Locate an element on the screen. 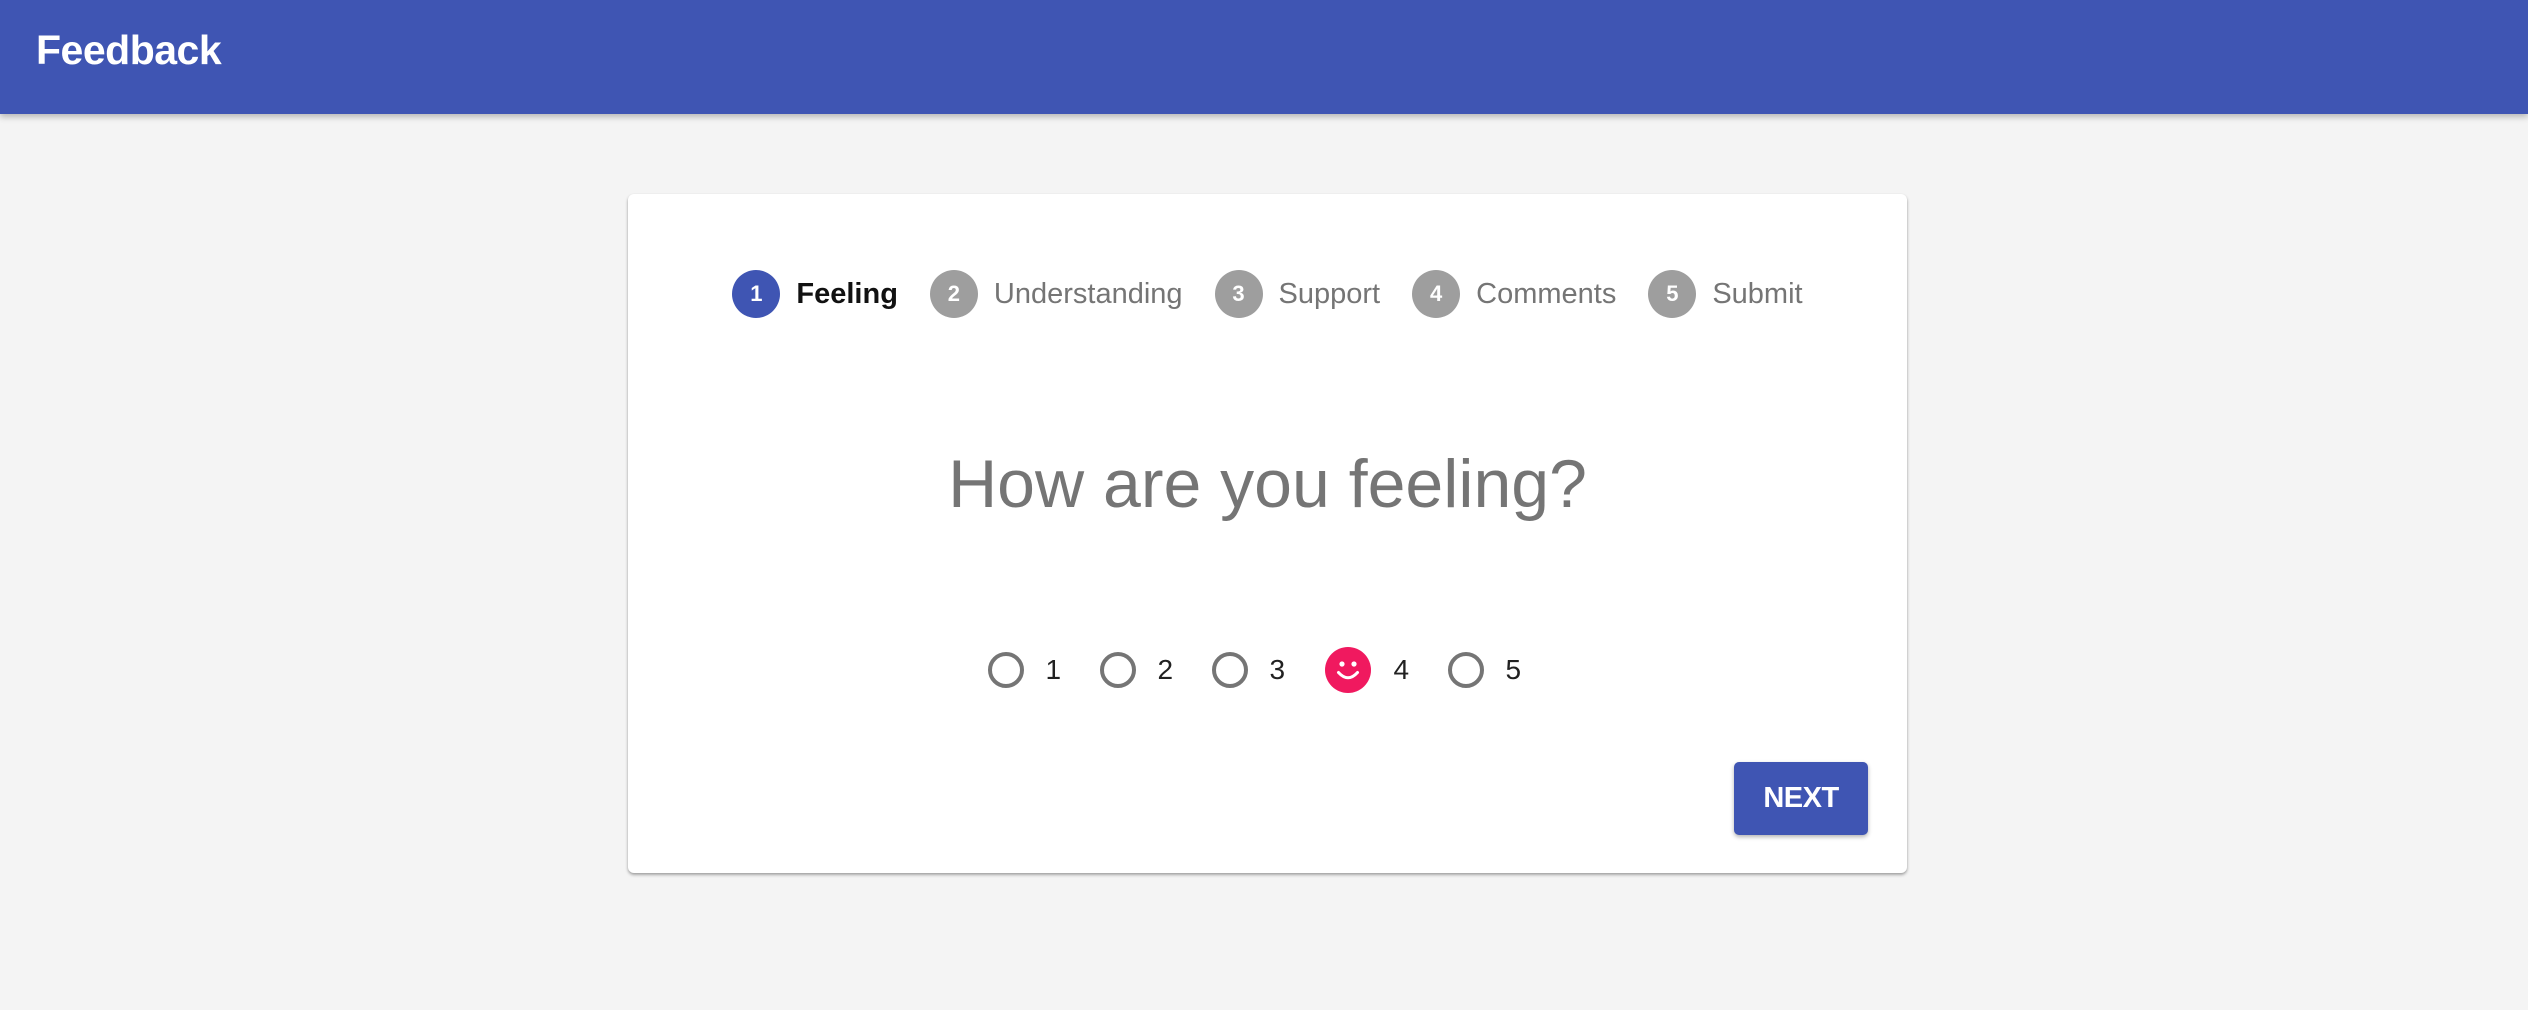  step-label-submit: Submit is located at coordinates (1757, 293).